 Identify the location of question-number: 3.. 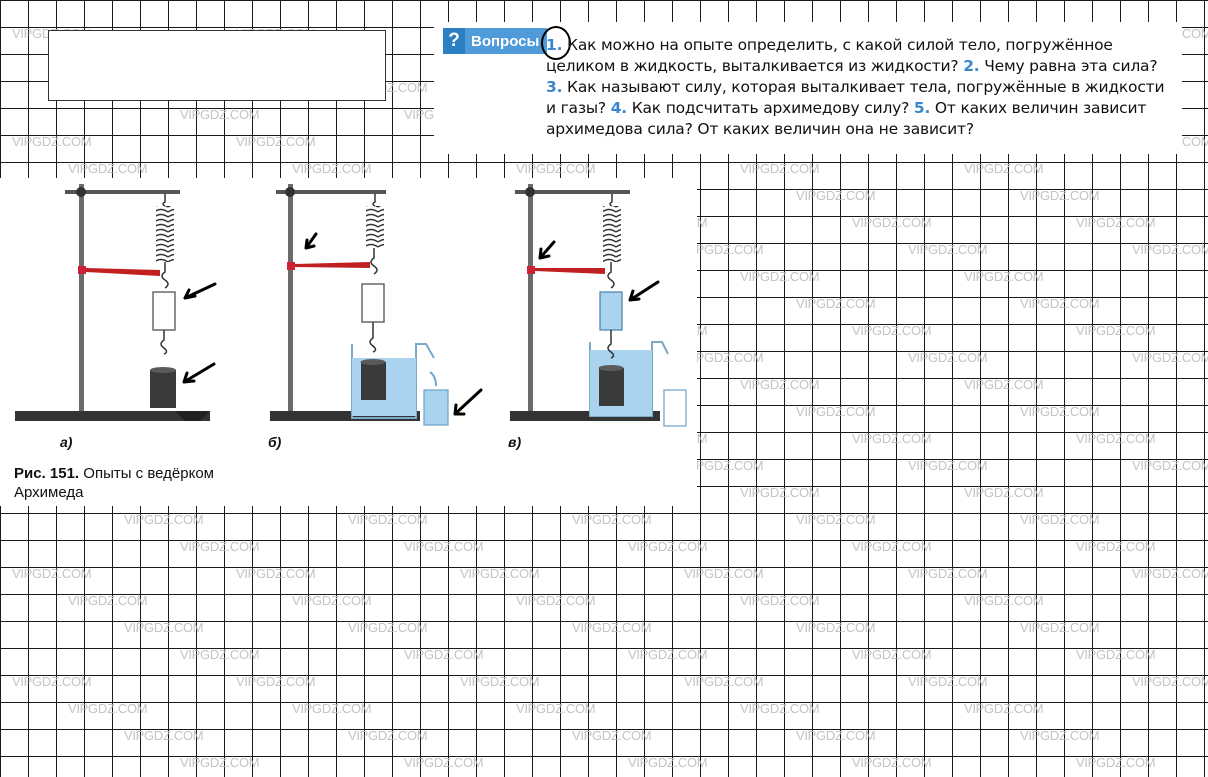
(554, 87).